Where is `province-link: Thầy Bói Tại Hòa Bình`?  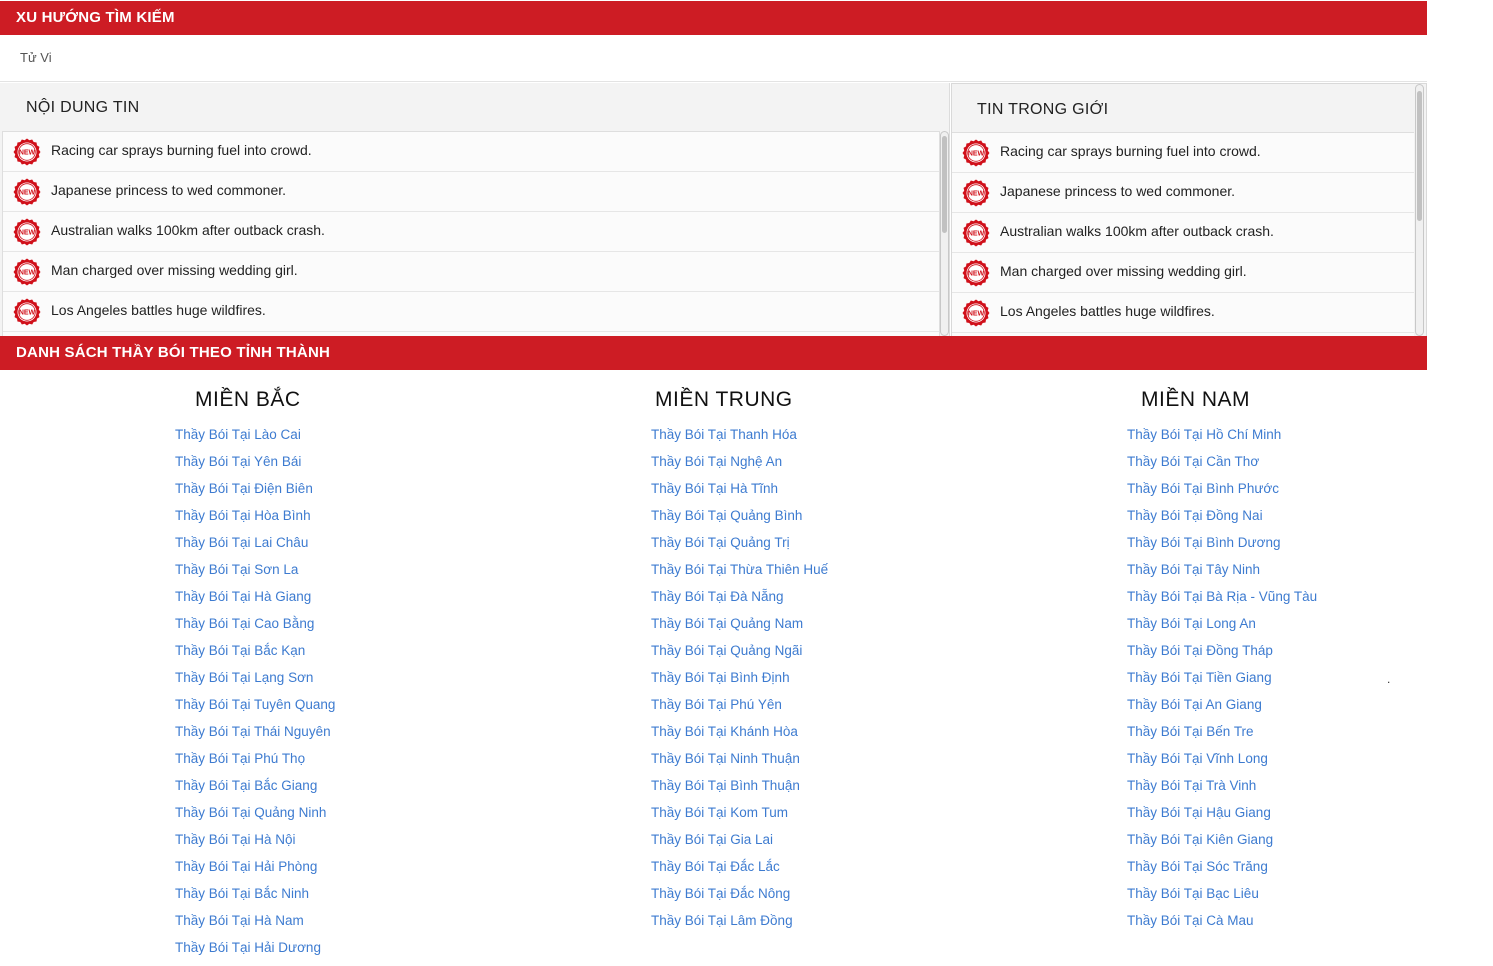
province-link: Thầy Bói Tại Hòa Bình is located at coordinates (243, 515).